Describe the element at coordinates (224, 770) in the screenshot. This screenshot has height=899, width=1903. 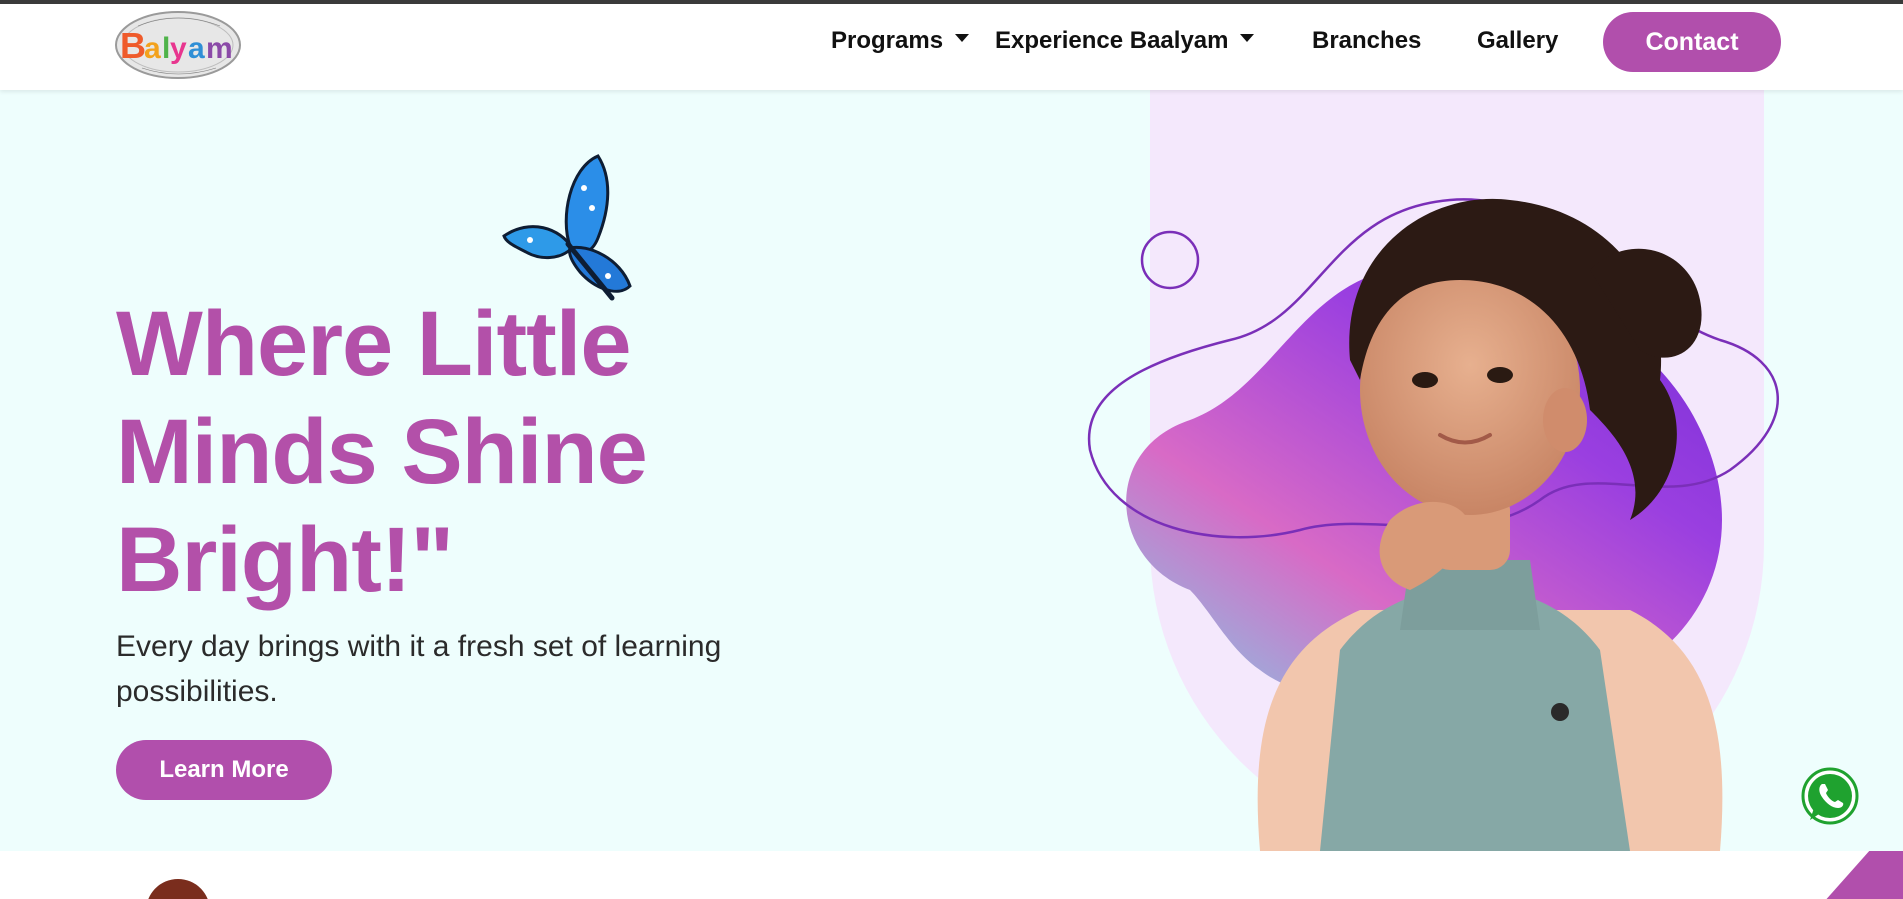
I see `learn-more-button: Learn More` at that location.